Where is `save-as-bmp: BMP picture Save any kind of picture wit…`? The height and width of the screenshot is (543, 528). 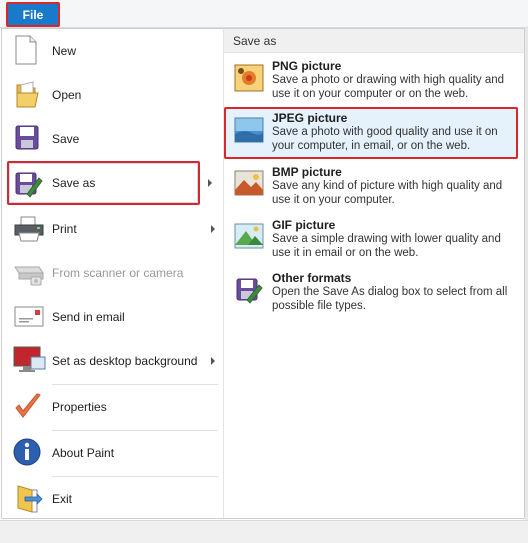
save-as-bmp: BMP picture Save any kind of picture wit… is located at coordinates (373, 188).